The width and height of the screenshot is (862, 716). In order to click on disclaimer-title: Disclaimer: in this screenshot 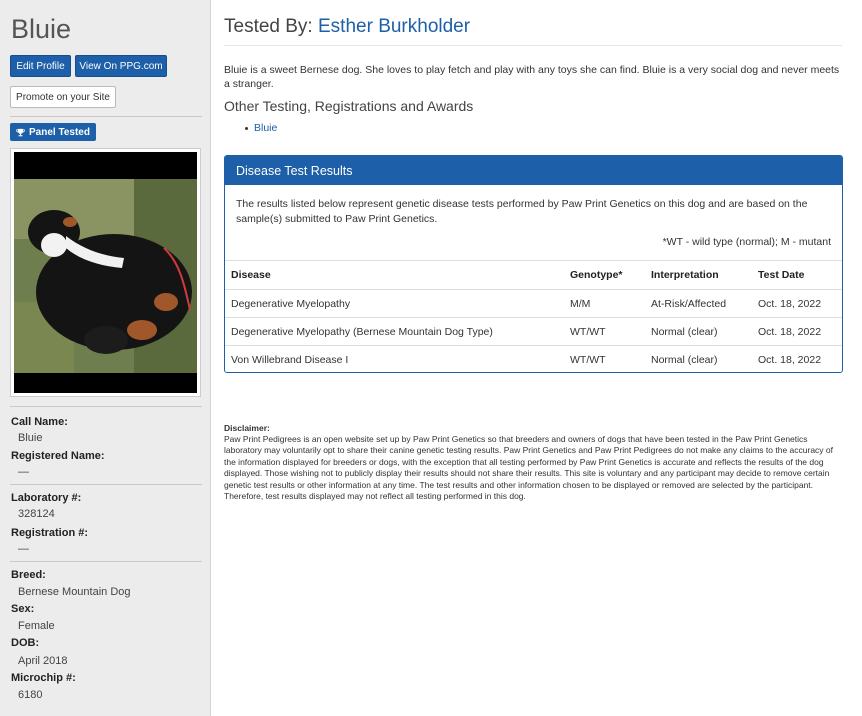, I will do `click(247, 428)`.